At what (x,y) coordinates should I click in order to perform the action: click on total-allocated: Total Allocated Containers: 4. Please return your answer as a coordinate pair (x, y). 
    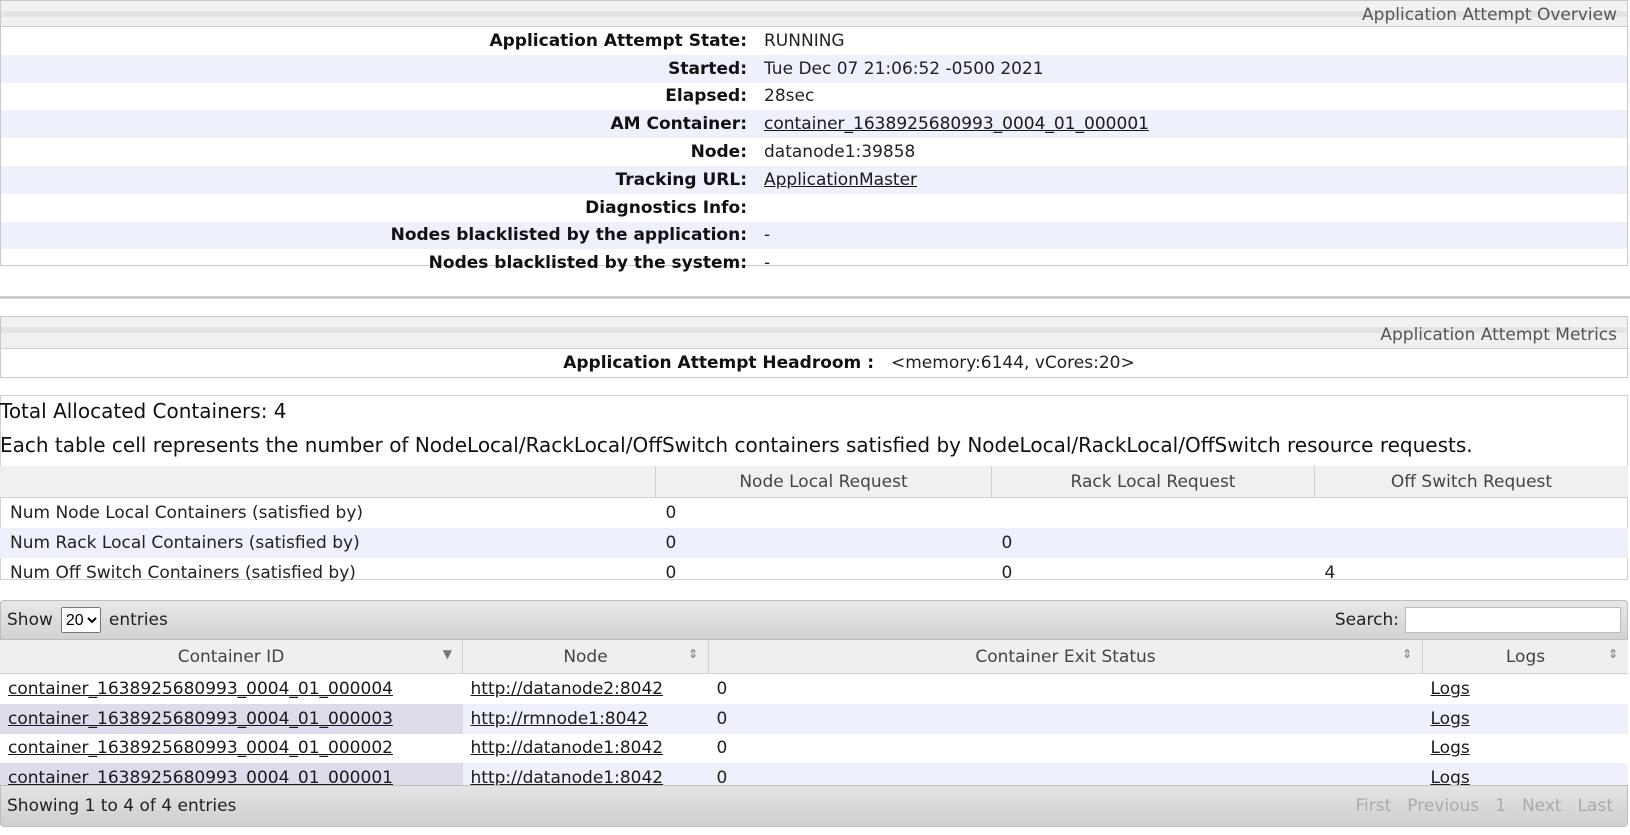
    Looking at the image, I should click on (143, 411).